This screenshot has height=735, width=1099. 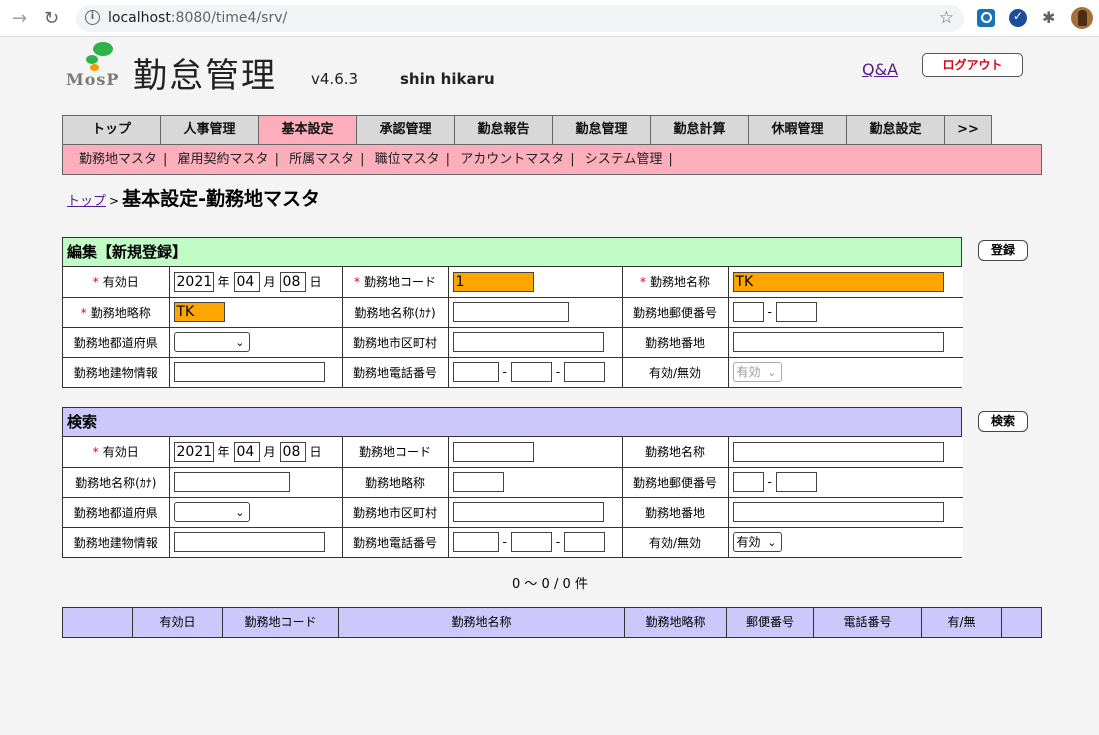 What do you see at coordinates (307, 130) in the screenshot?
I see `tab-basic-settings: 基本設定` at bounding box center [307, 130].